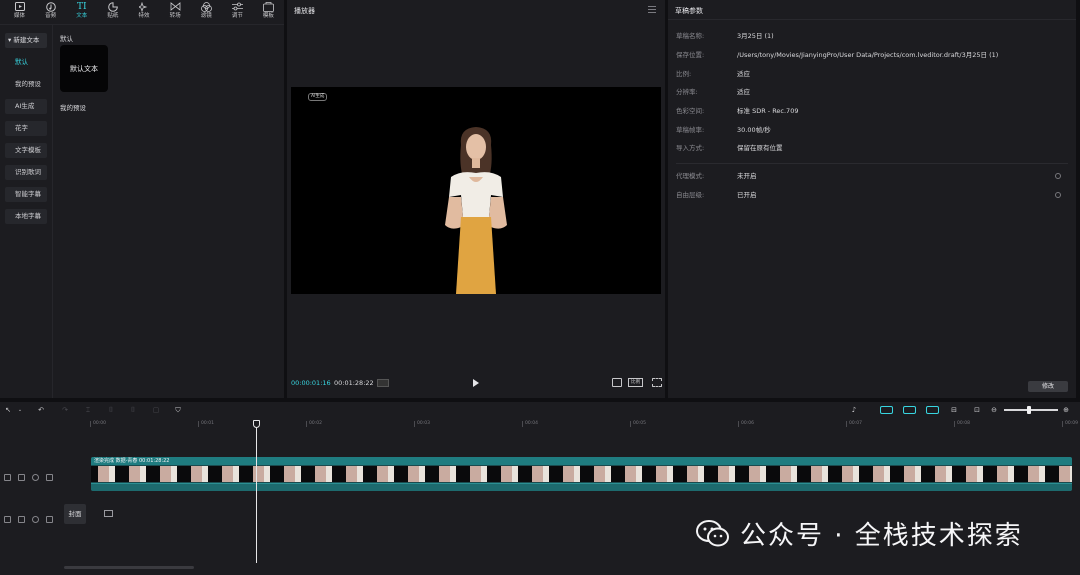  I want to click on sidebar-item-text-template: 文字模板, so click(26, 150).